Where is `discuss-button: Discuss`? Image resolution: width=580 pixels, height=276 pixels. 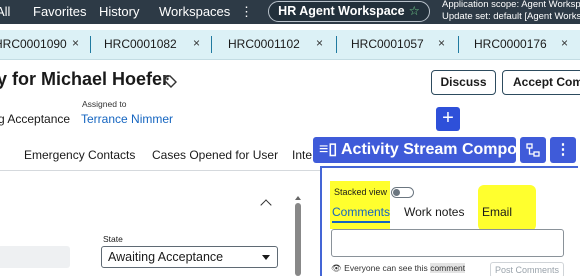
discuss-button: Discuss is located at coordinates (463, 82).